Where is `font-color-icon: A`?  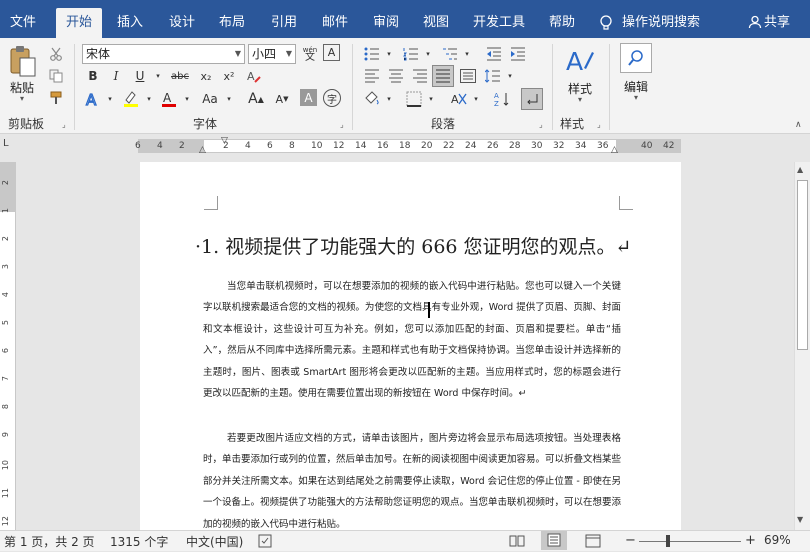
font-color-icon: A is located at coordinates (169, 99).